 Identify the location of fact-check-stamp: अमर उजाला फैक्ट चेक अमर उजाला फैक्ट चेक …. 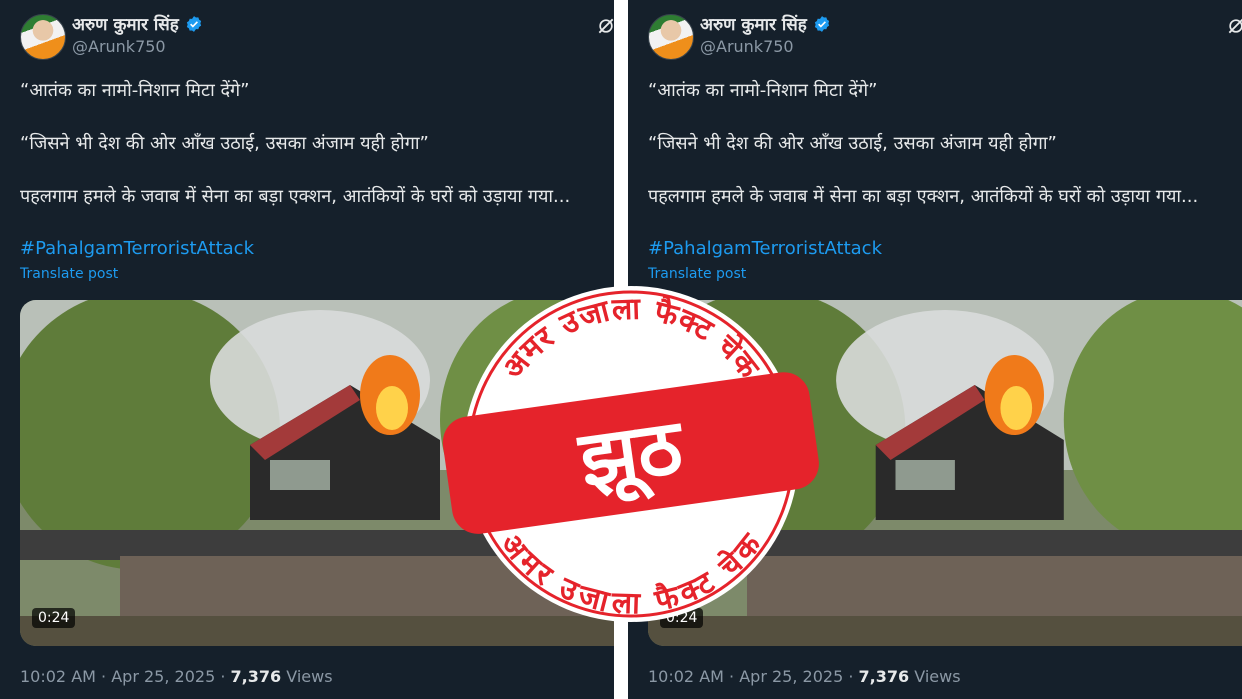
(630, 454).